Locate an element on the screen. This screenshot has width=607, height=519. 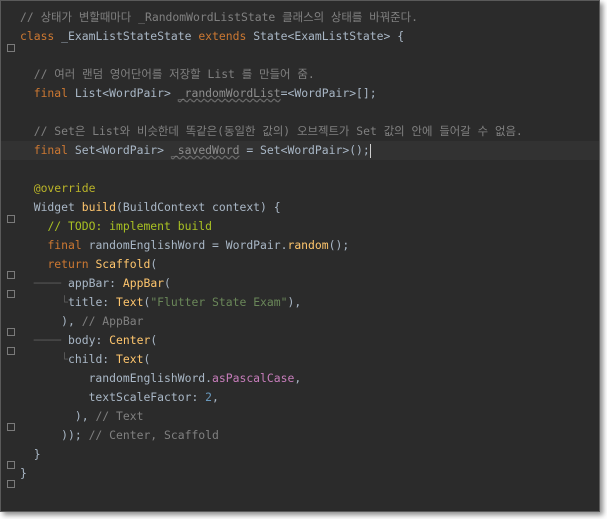
fold-marker-build-end is located at coordinates (11, 465).